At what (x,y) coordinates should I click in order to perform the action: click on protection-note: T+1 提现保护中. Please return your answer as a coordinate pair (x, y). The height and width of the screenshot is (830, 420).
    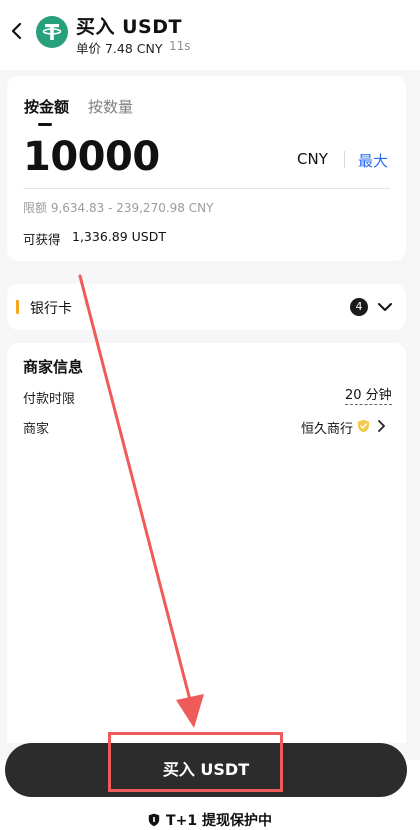
    Looking at the image, I should click on (210, 820).